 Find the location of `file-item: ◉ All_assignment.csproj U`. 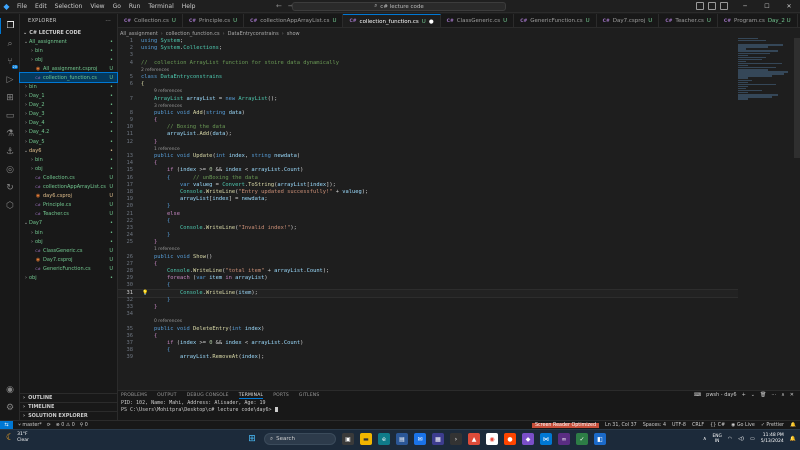

file-item: ◉ All_assignment.csproj U is located at coordinates (68, 68).